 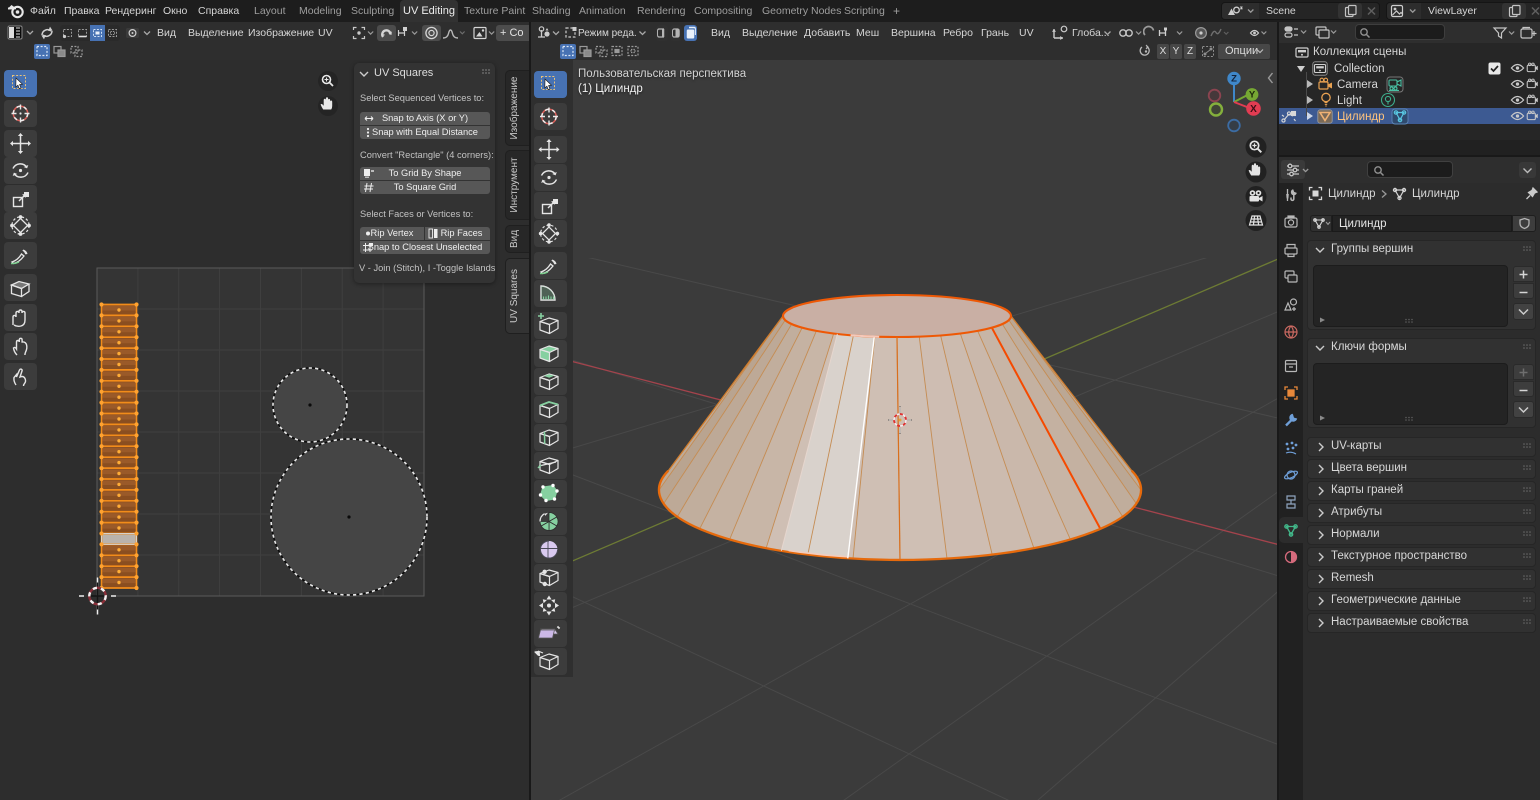 I want to click on svg-text: Y, so click(x=1252, y=95).